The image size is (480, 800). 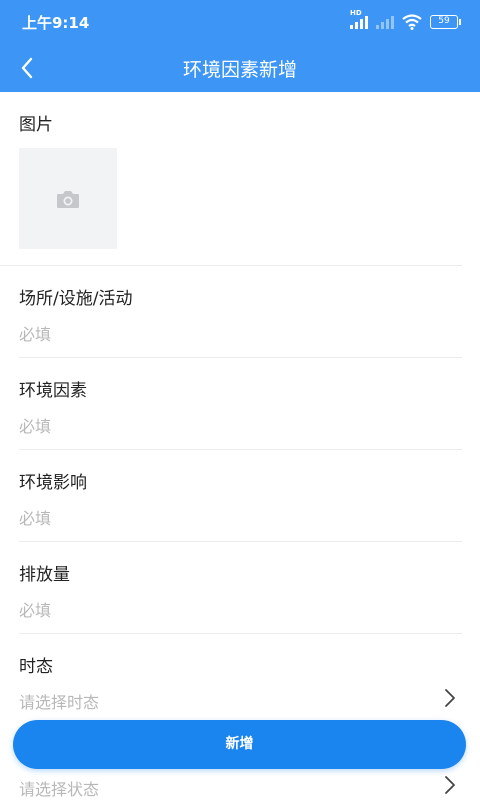 I want to click on signal-icon-secondary, so click(x=385, y=22).